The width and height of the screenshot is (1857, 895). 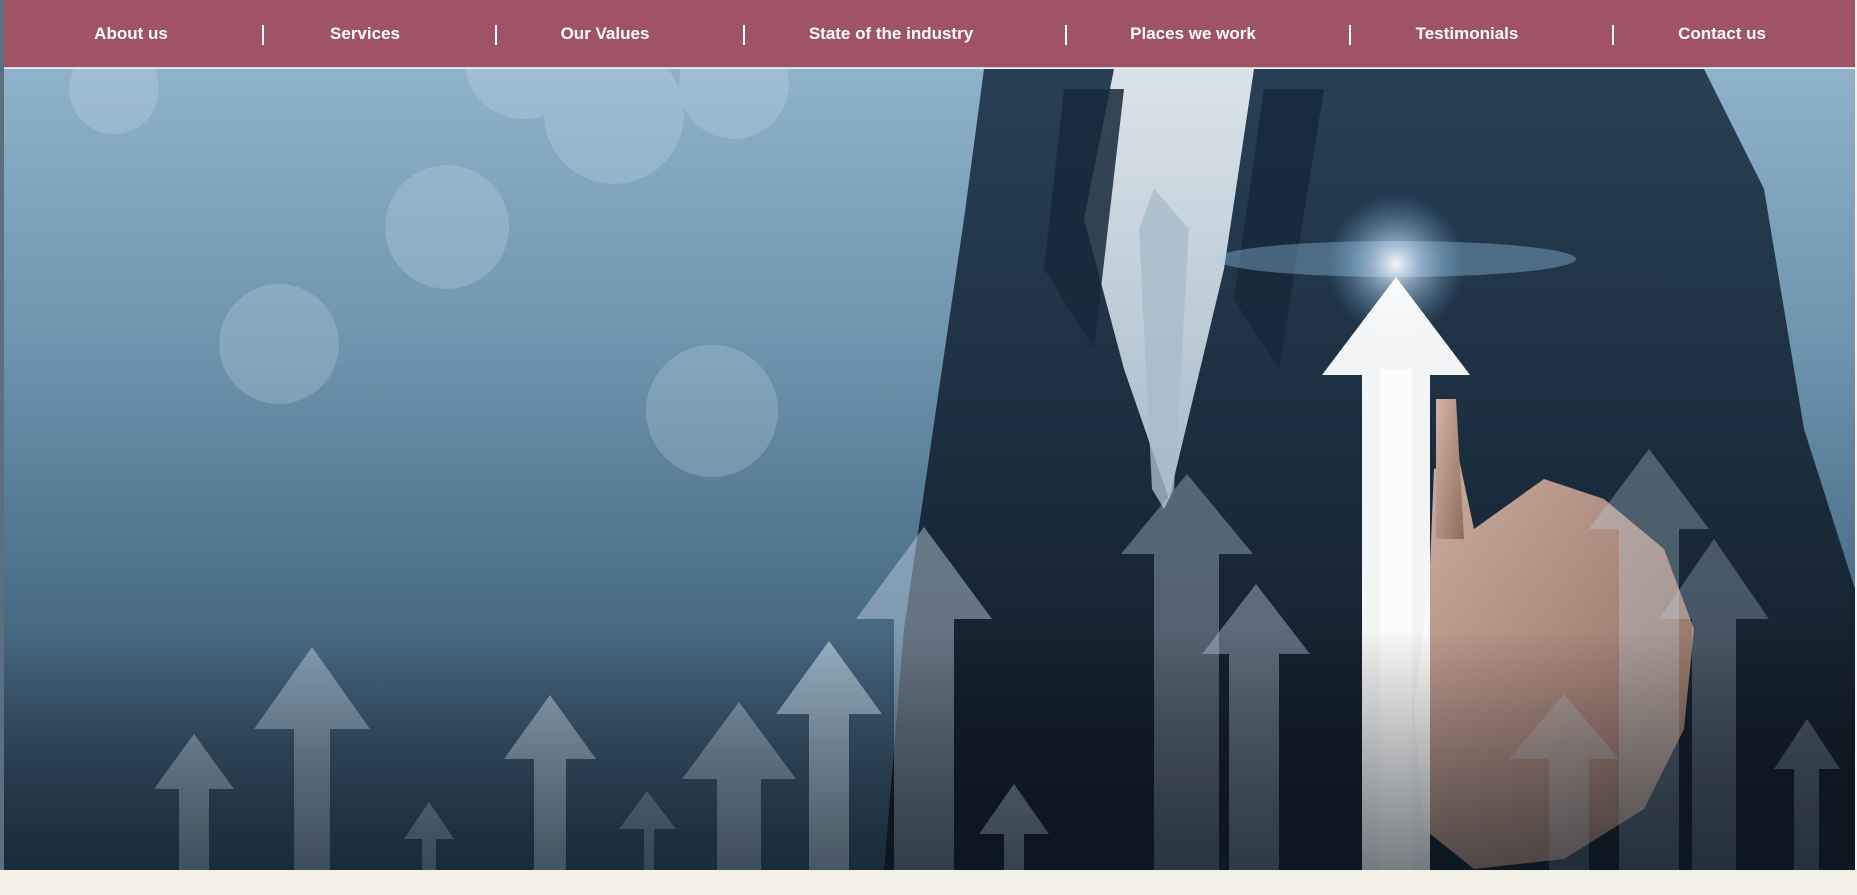 What do you see at coordinates (1722, 34) in the screenshot?
I see `nav-contact-us-link: Contact us` at bounding box center [1722, 34].